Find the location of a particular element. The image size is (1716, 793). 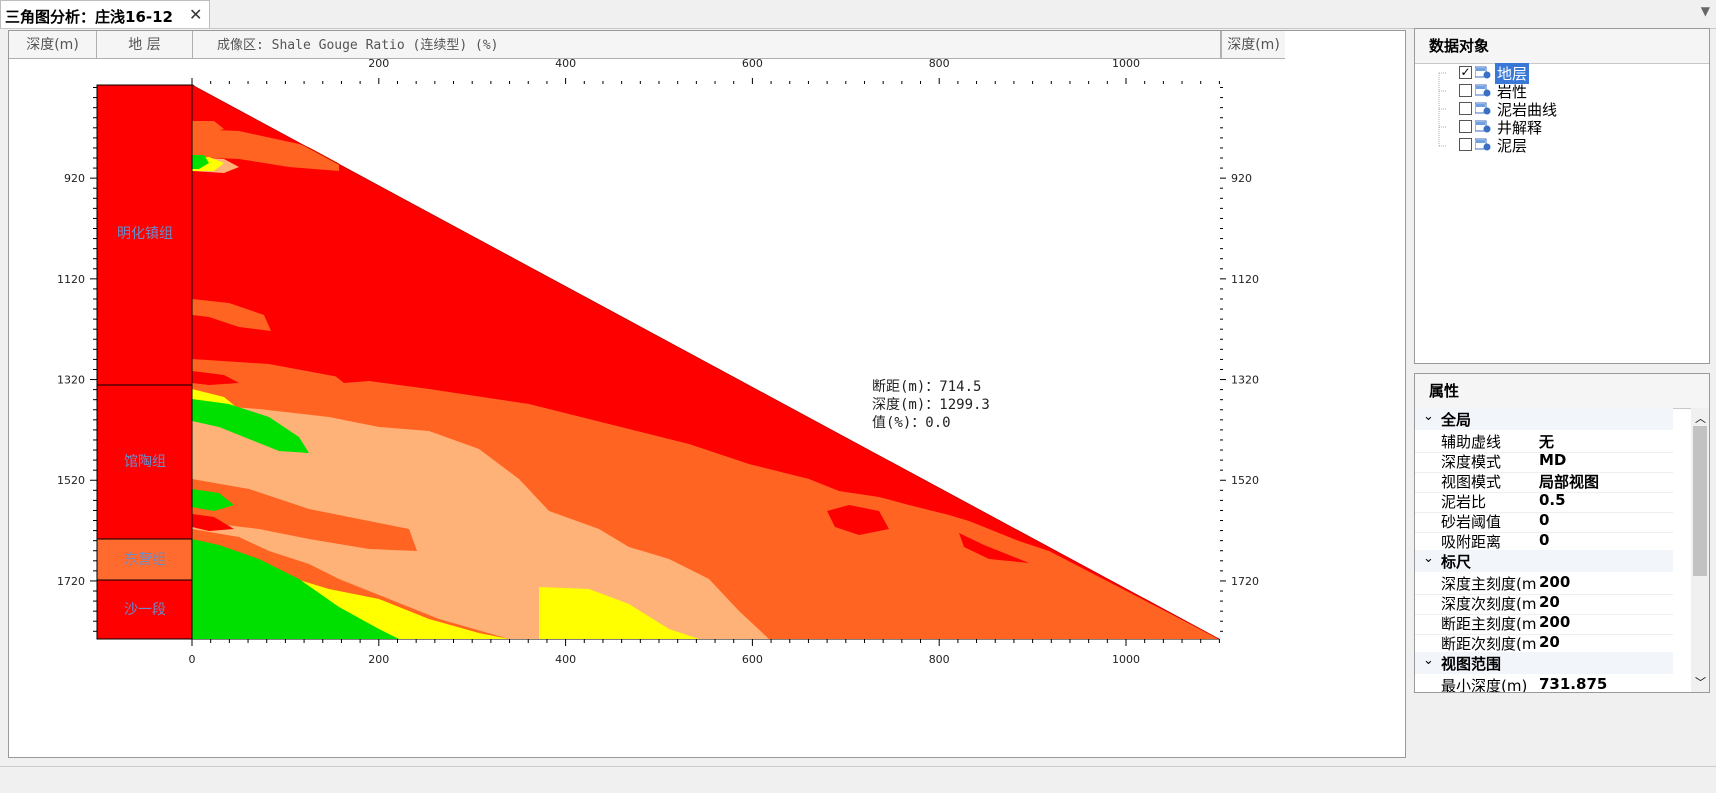

depth-left-tick-label: 1720 is located at coordinates (71, 581).